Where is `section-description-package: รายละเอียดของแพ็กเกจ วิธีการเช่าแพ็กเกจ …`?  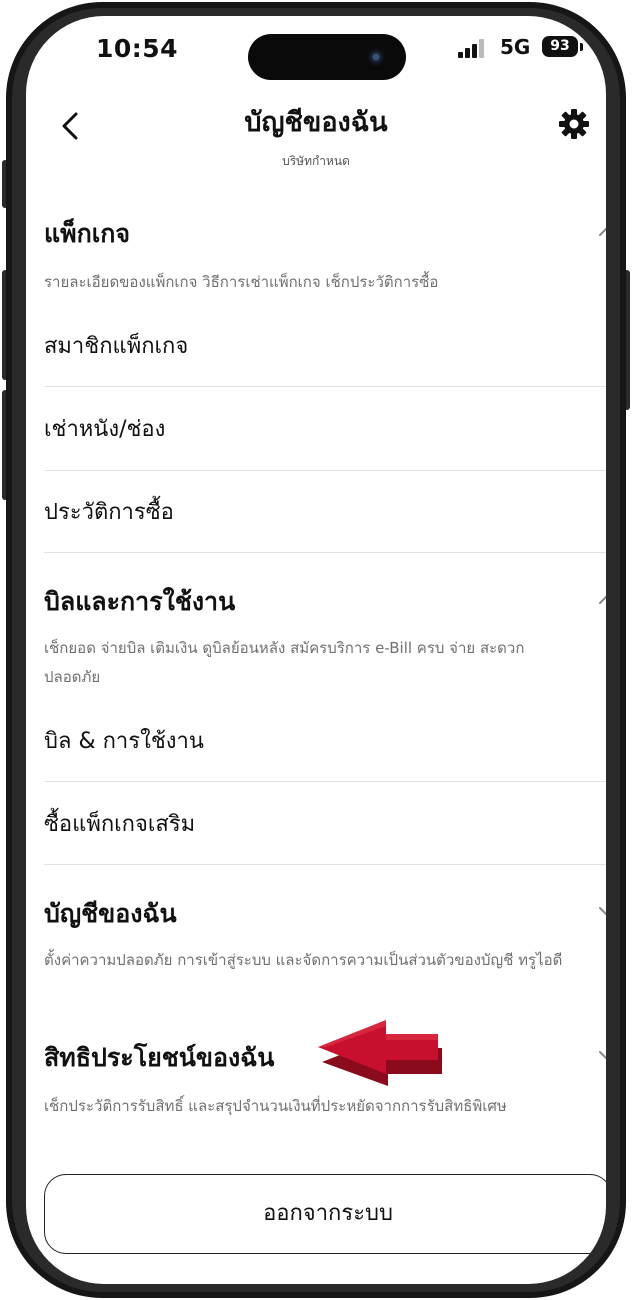 section-description-package: รายละเอียดของแพ็กเกจ วิธีการเช่าแพ็กเกจ … is located at coordinates (241, 282).